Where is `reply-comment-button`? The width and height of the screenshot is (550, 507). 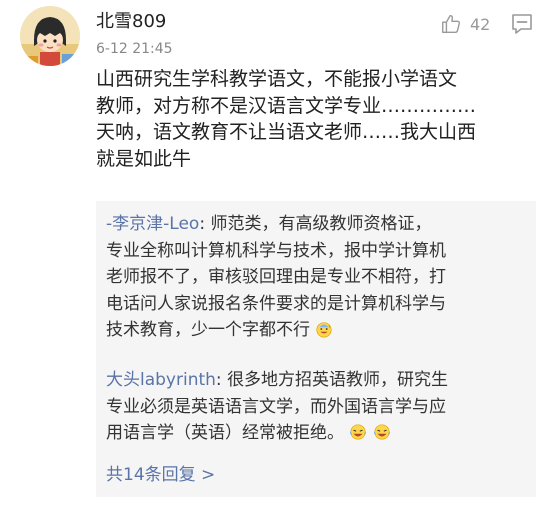 reply-comment-button is located at coordinates (522, 24).